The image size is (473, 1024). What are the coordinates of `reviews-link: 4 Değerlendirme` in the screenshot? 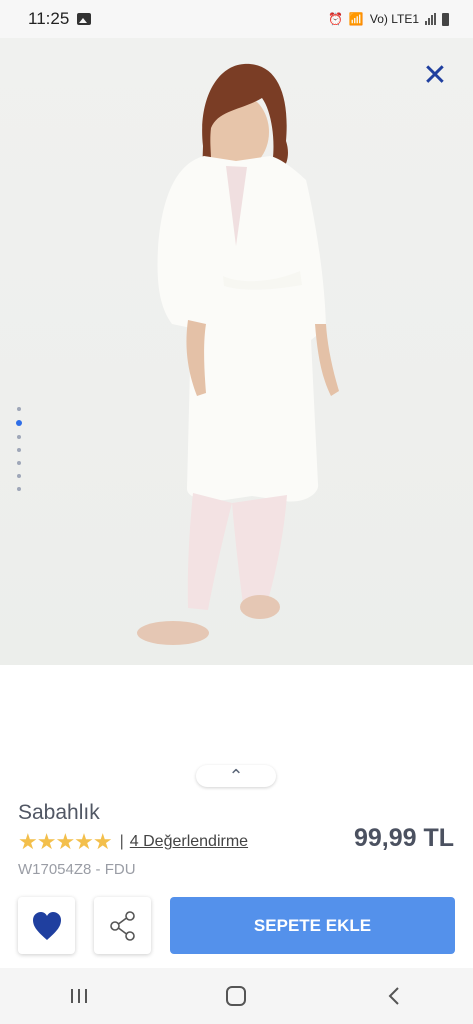 It's located at (189, 842).